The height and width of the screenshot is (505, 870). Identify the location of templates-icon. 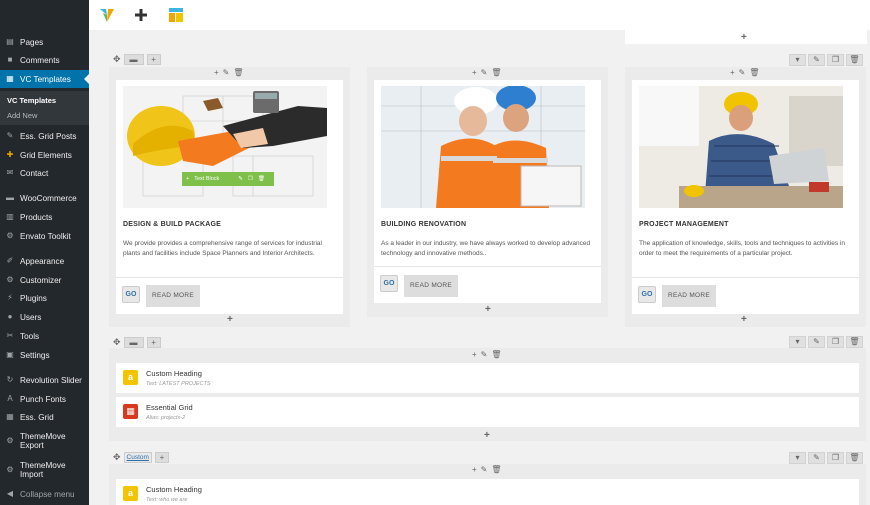
(176, 15).